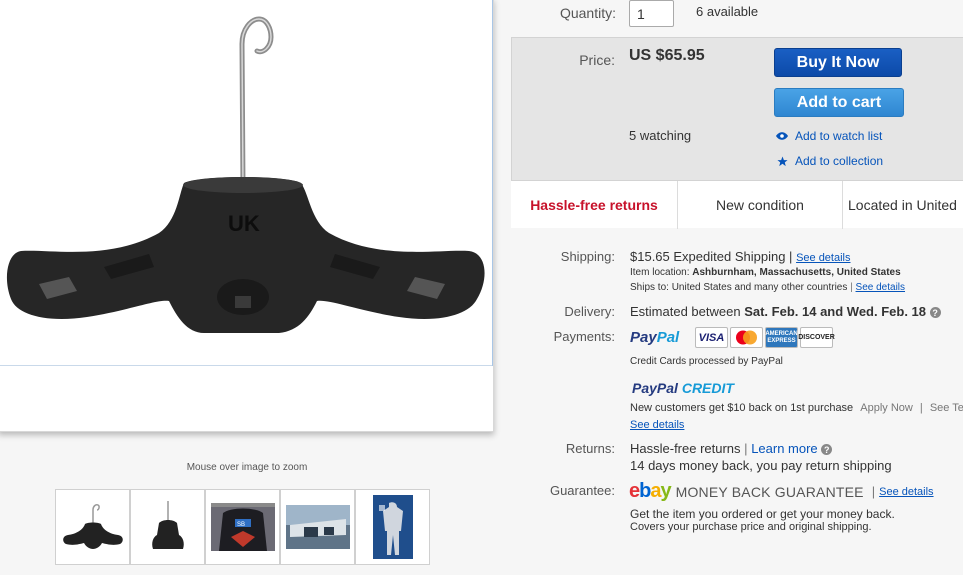  What do you see at coordinates (760, 205) in the screenshot?
I see `feature-new-condition: New condition` at bounding box center [760, 205].